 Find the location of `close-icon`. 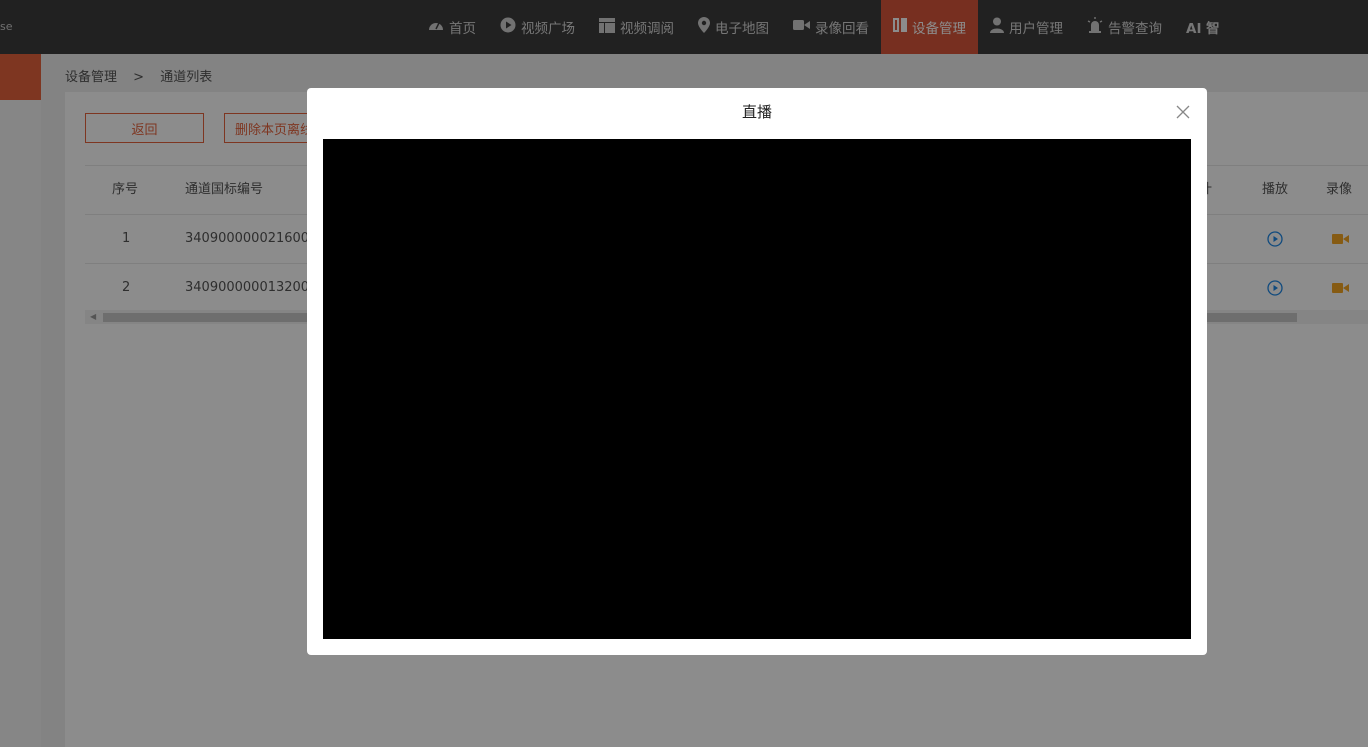

close-icon is located at coordinates (1183, 112).